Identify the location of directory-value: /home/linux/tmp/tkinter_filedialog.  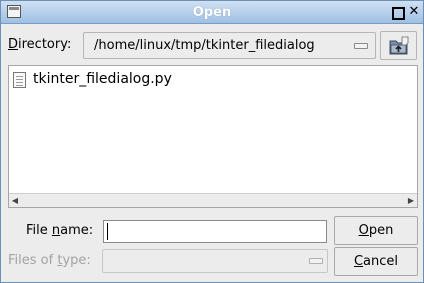
(204, 45).